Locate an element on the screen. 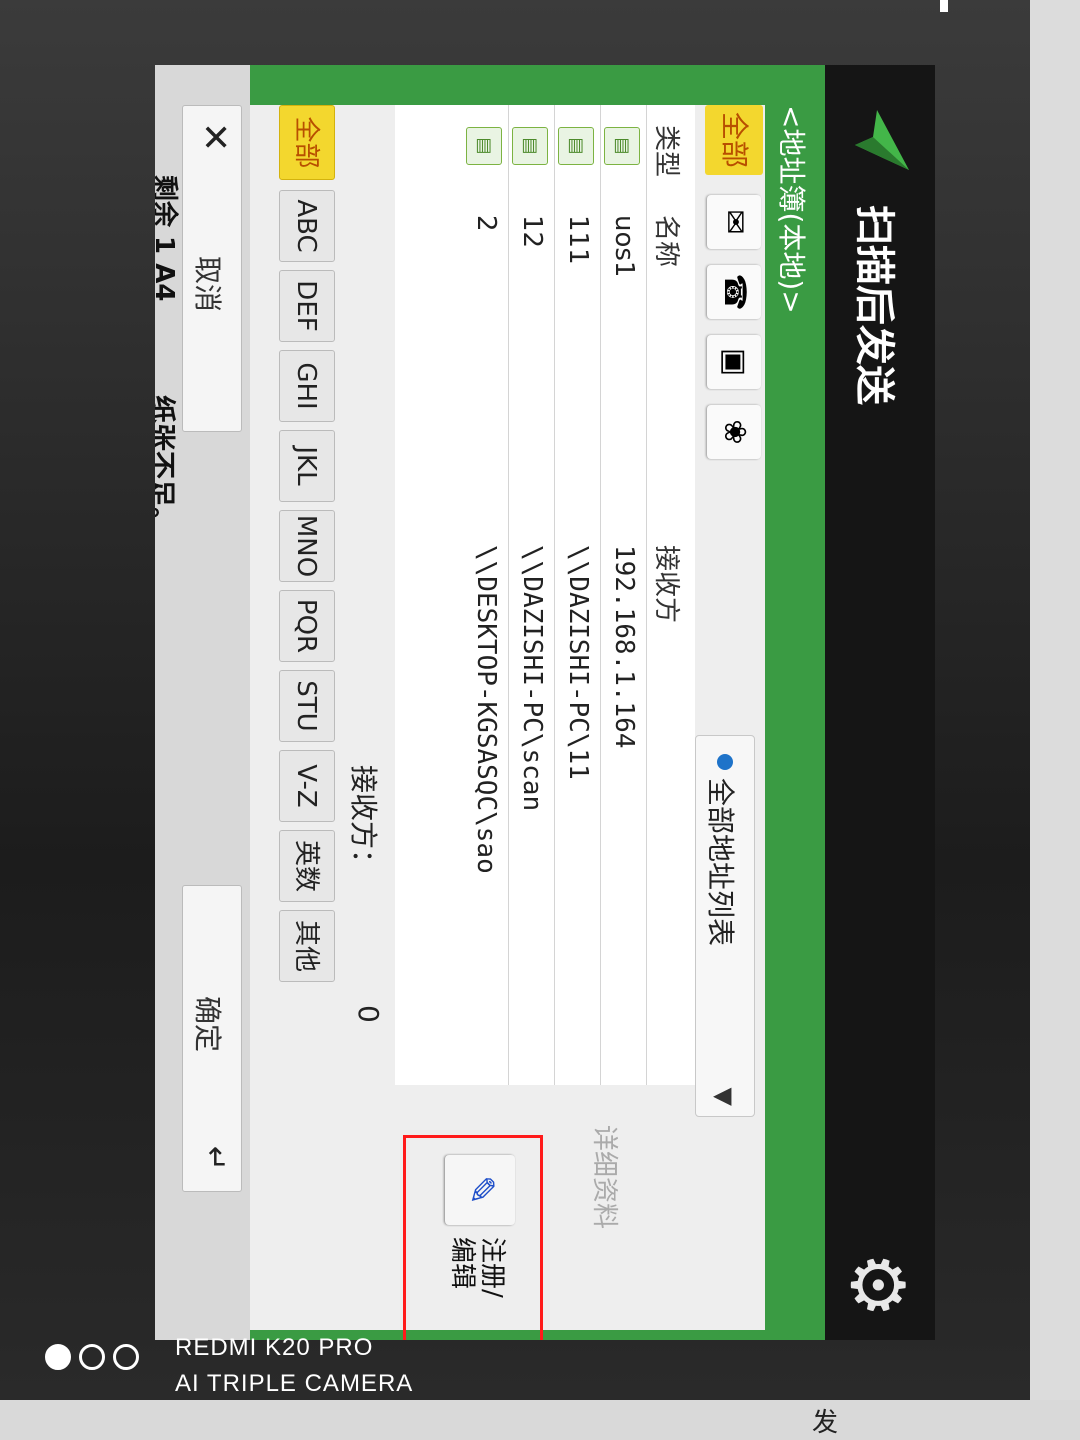 The image size is (1080, 1440). row-recipient: \\DAZISHI-PC\11 is located at coordinates (578, 662).